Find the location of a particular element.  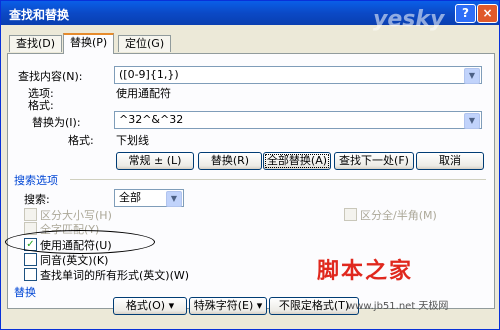

dialog-title: 查找和替换 is located at coordinates (39, 15).